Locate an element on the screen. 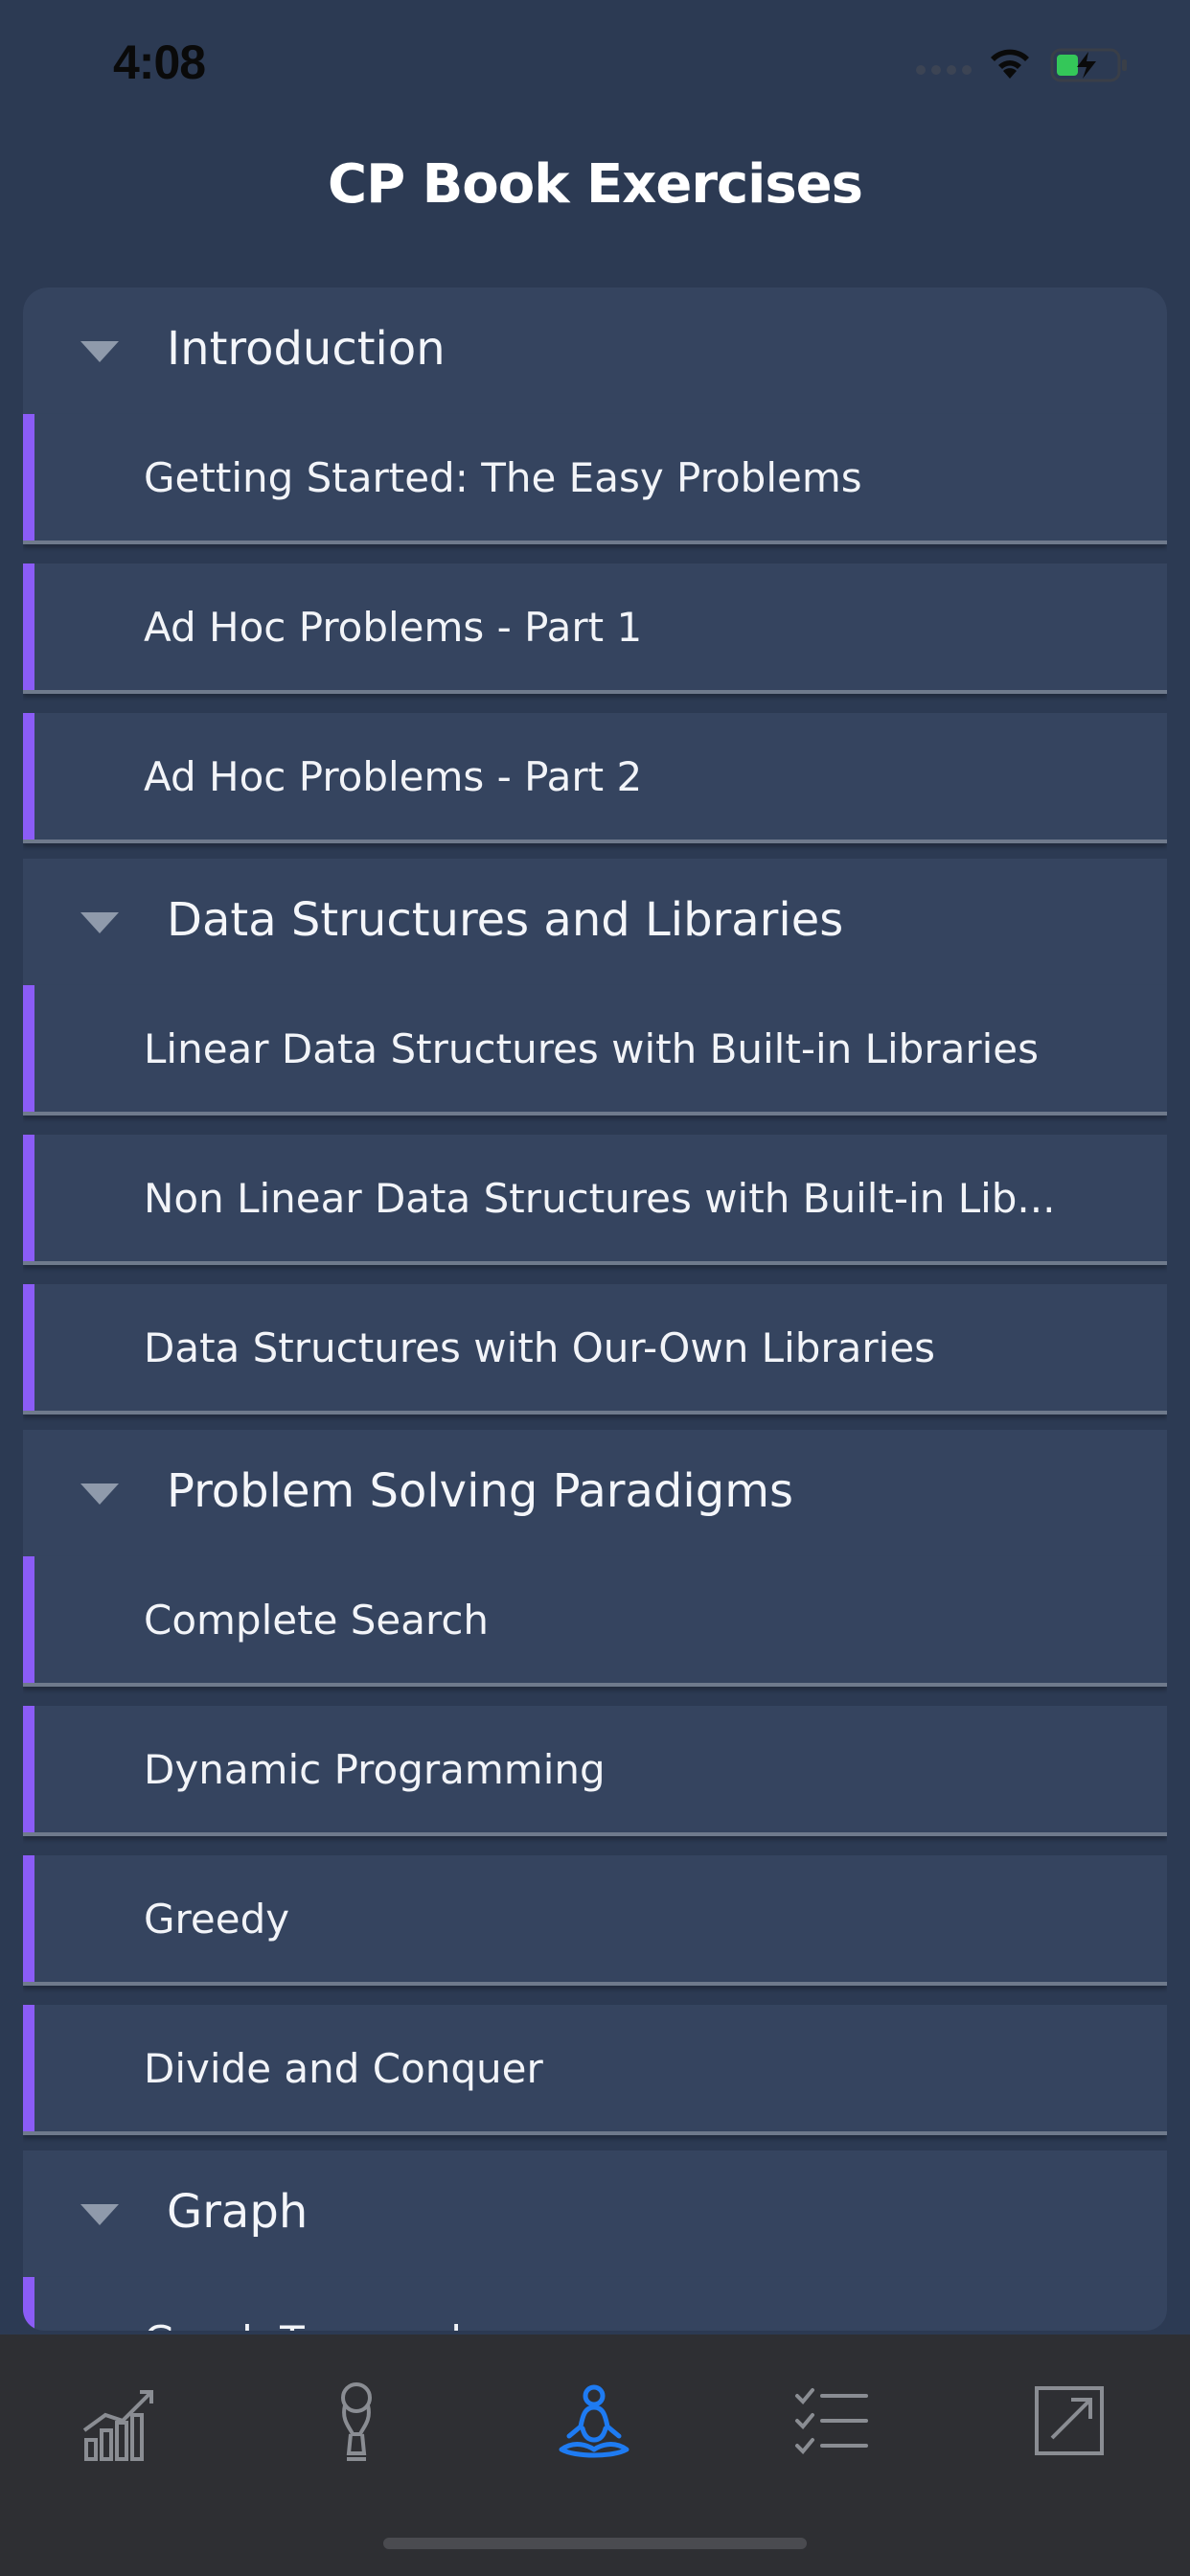  list-item-label: Graph Traversal is located at coordinates (303, 2324).